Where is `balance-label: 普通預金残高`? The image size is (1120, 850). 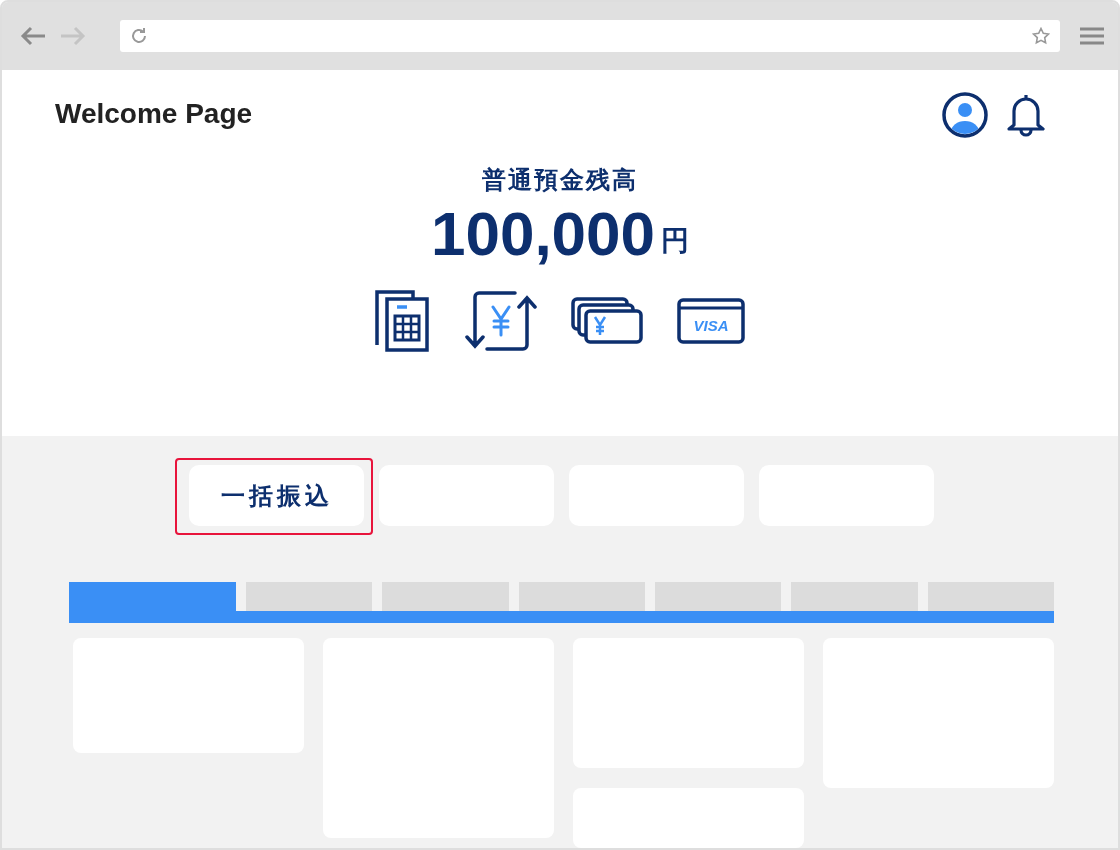 balance-label: 普通預金残高 is located at coordinates (560, 180).